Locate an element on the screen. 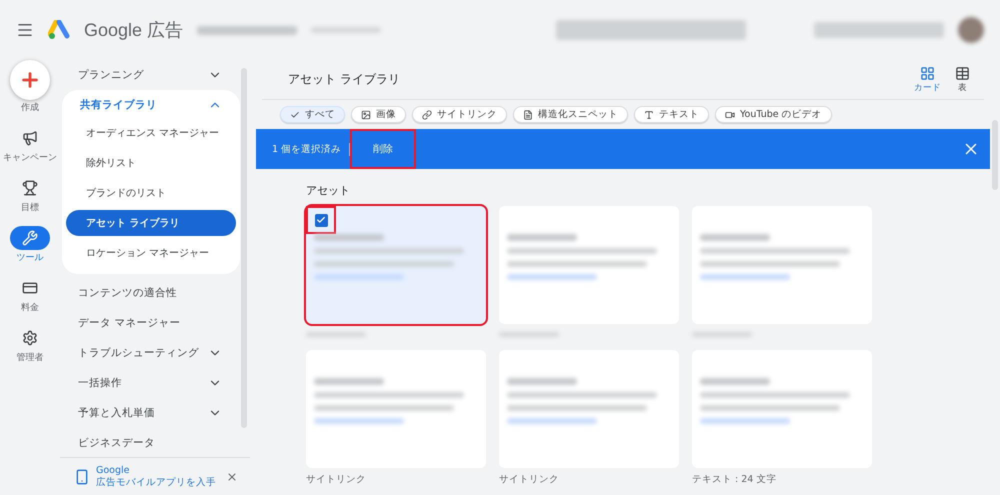 The height and width of the screenshot is (495, 1000). card-caption: テキスト : 24 文字 is located at coordinates (735, 479).